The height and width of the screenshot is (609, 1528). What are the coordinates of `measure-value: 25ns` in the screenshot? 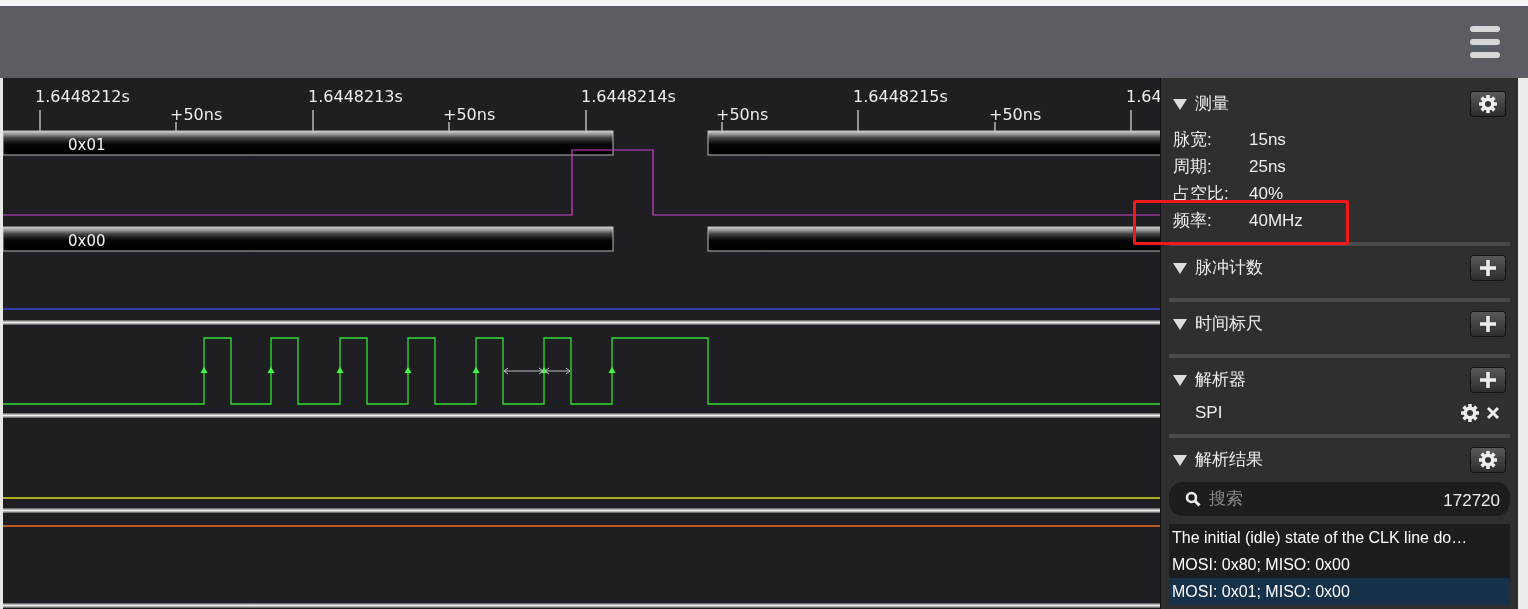 It's located at (1267, 166).